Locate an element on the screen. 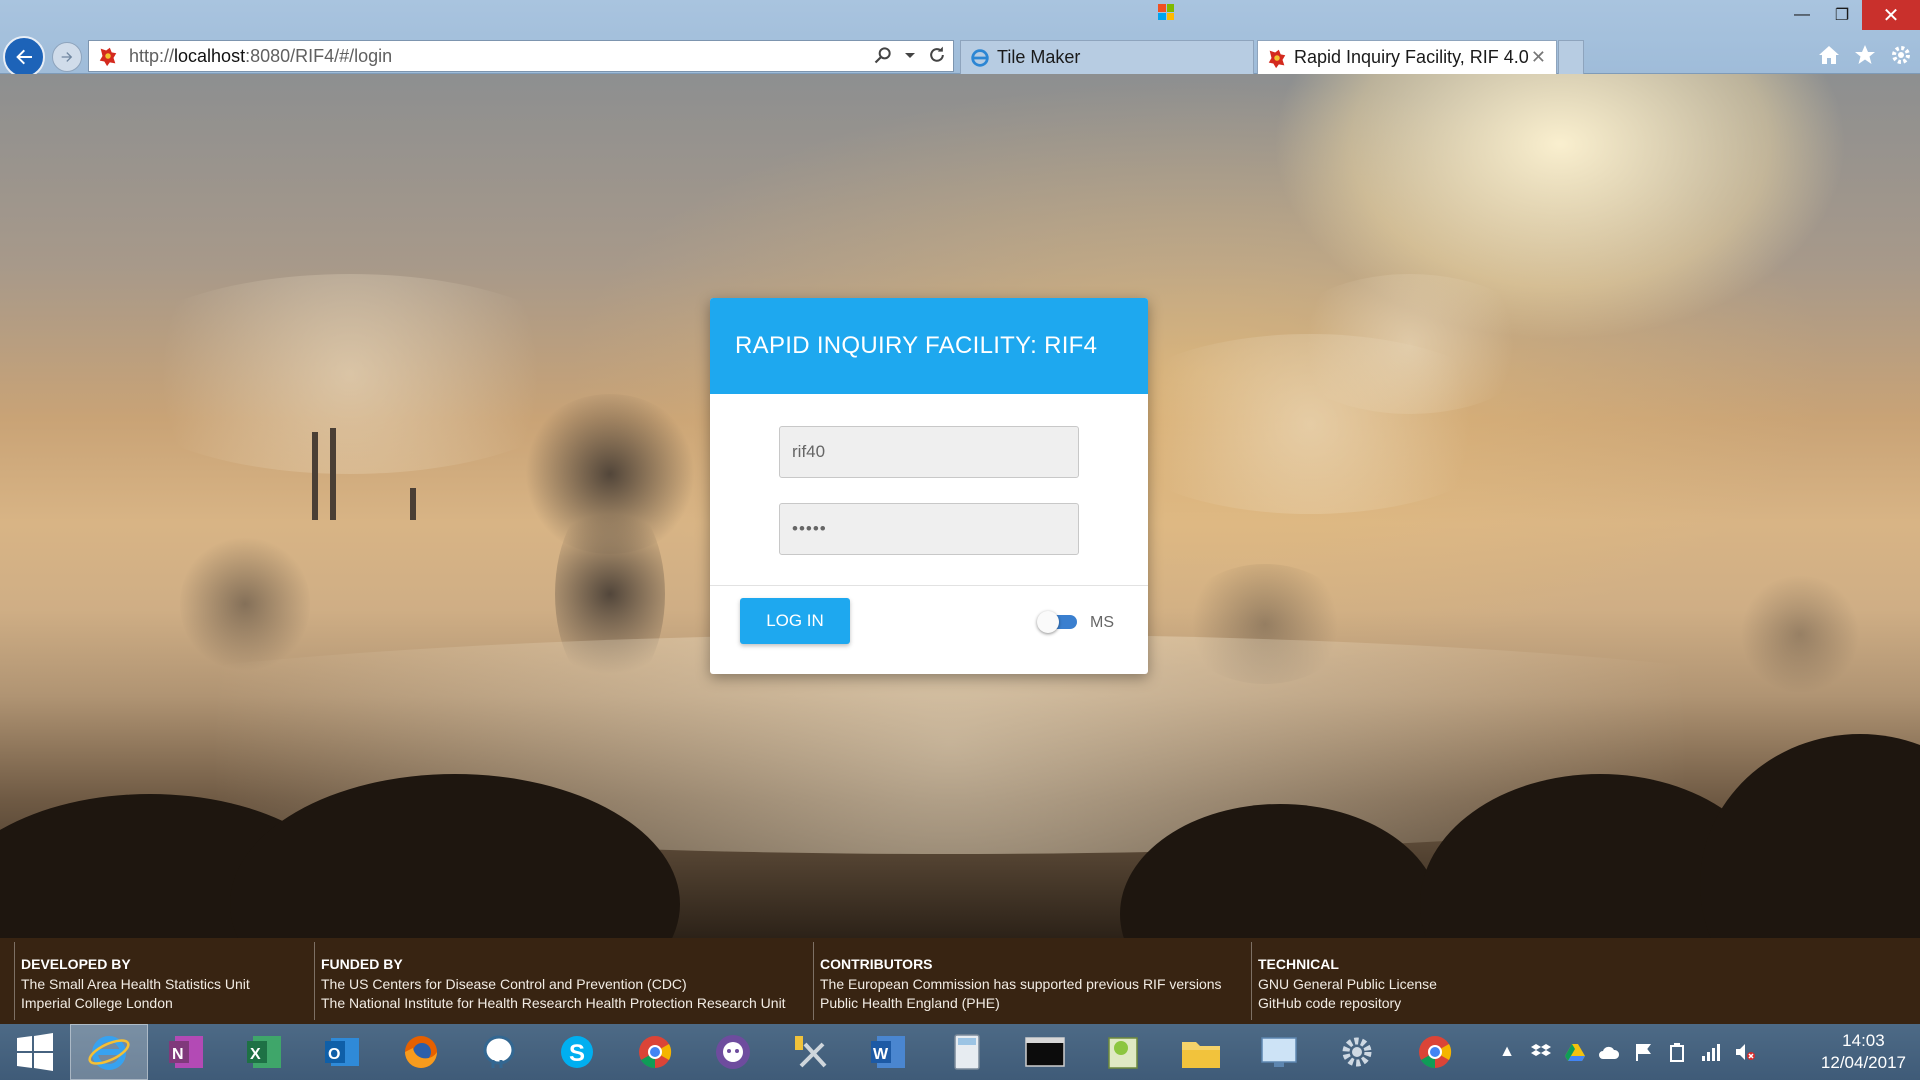 This screenshot has width=1920, height=1080. taskbar-internet-explorer is located at coordinates (109, 1052).